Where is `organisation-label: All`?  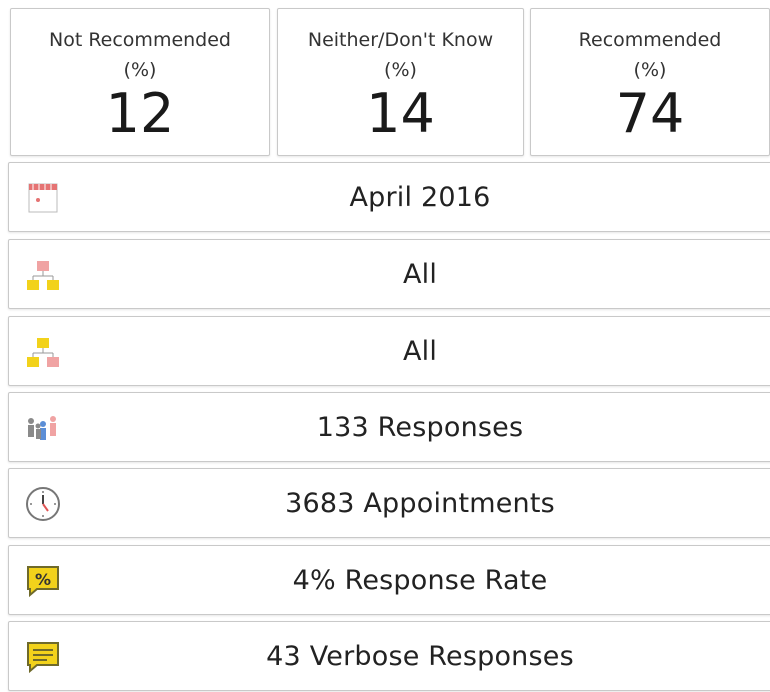 organisation-label: All is located at coordinates (420, 274).